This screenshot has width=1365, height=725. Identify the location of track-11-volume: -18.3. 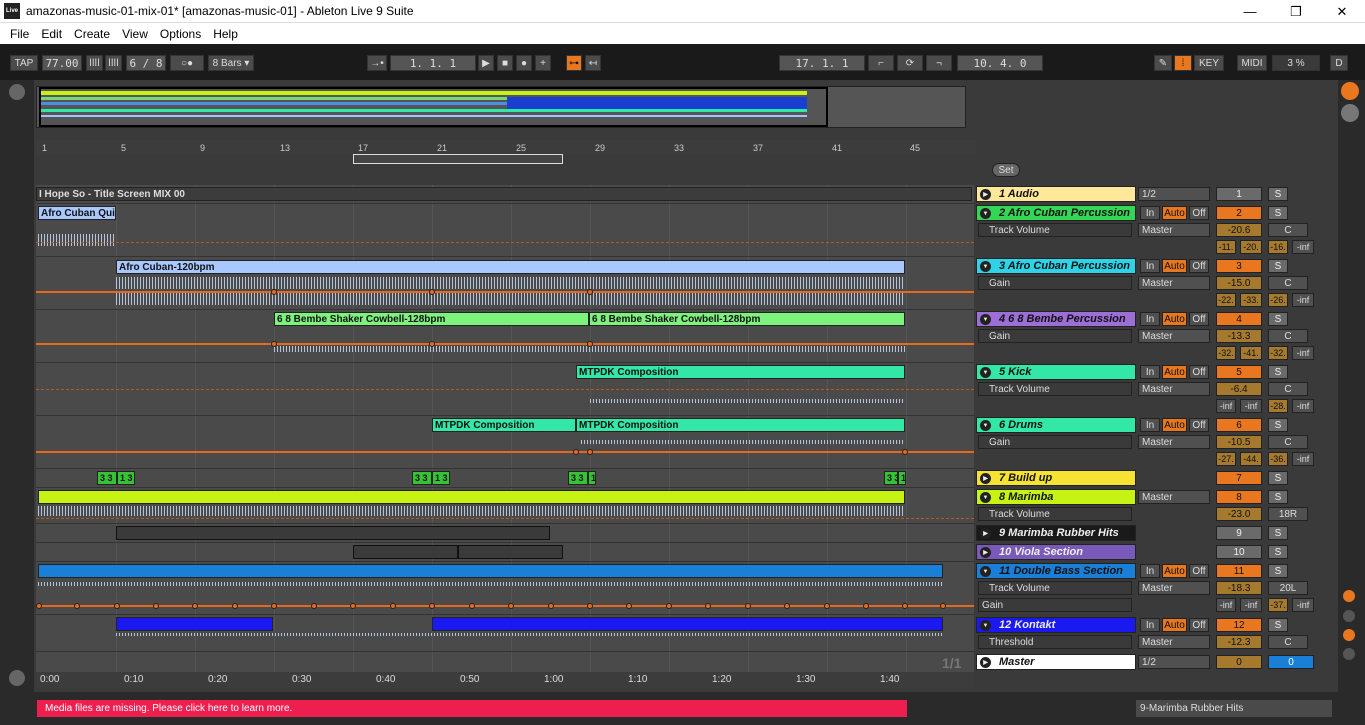
(1239, 588).